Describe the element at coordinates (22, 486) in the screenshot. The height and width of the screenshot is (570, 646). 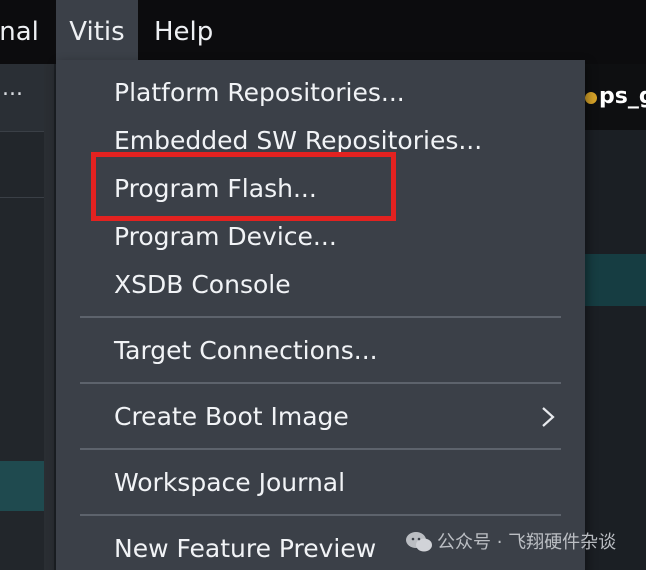
I see `selected-tree-row` at that location.